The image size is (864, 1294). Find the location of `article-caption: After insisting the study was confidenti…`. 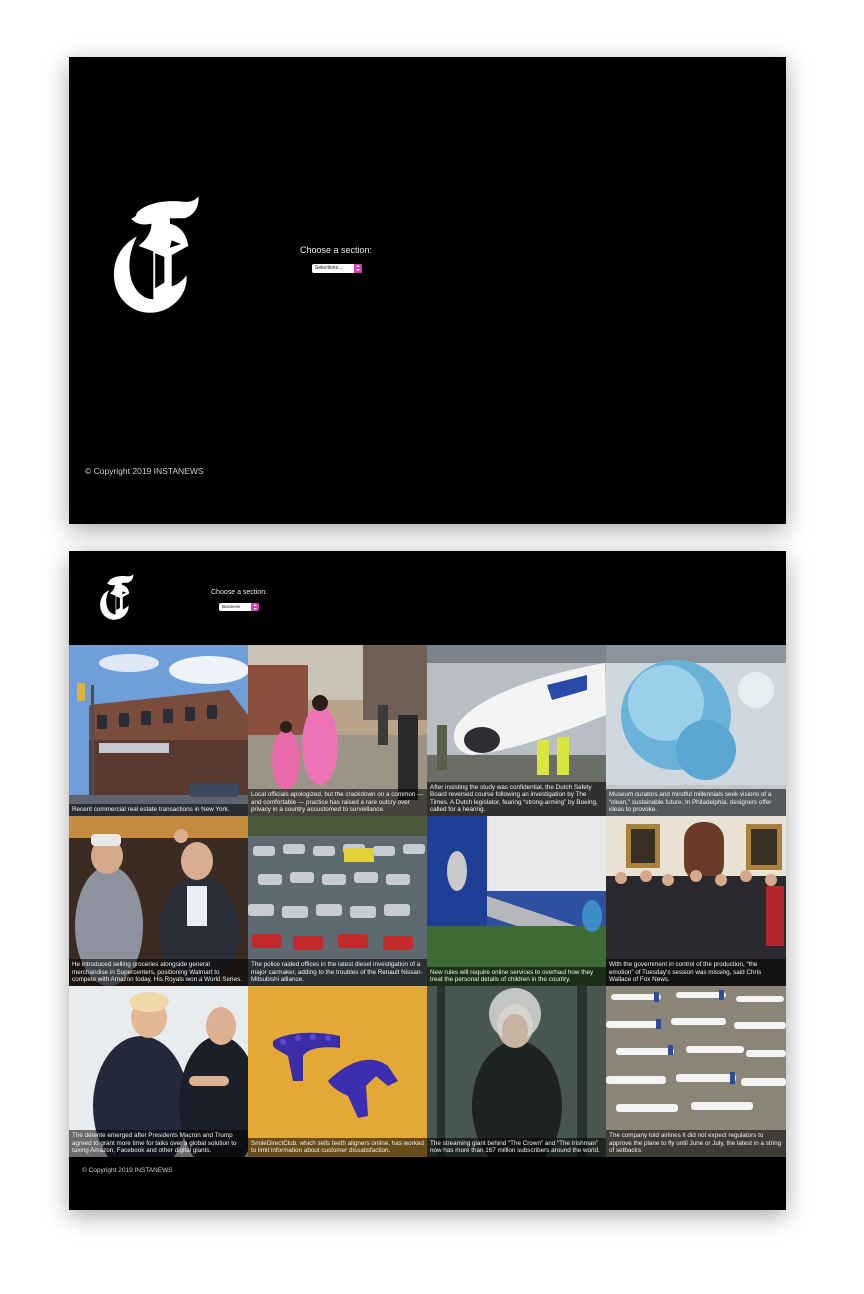

article-caption: After insisting the study was confidenti… is located at coordinates (516, 798).